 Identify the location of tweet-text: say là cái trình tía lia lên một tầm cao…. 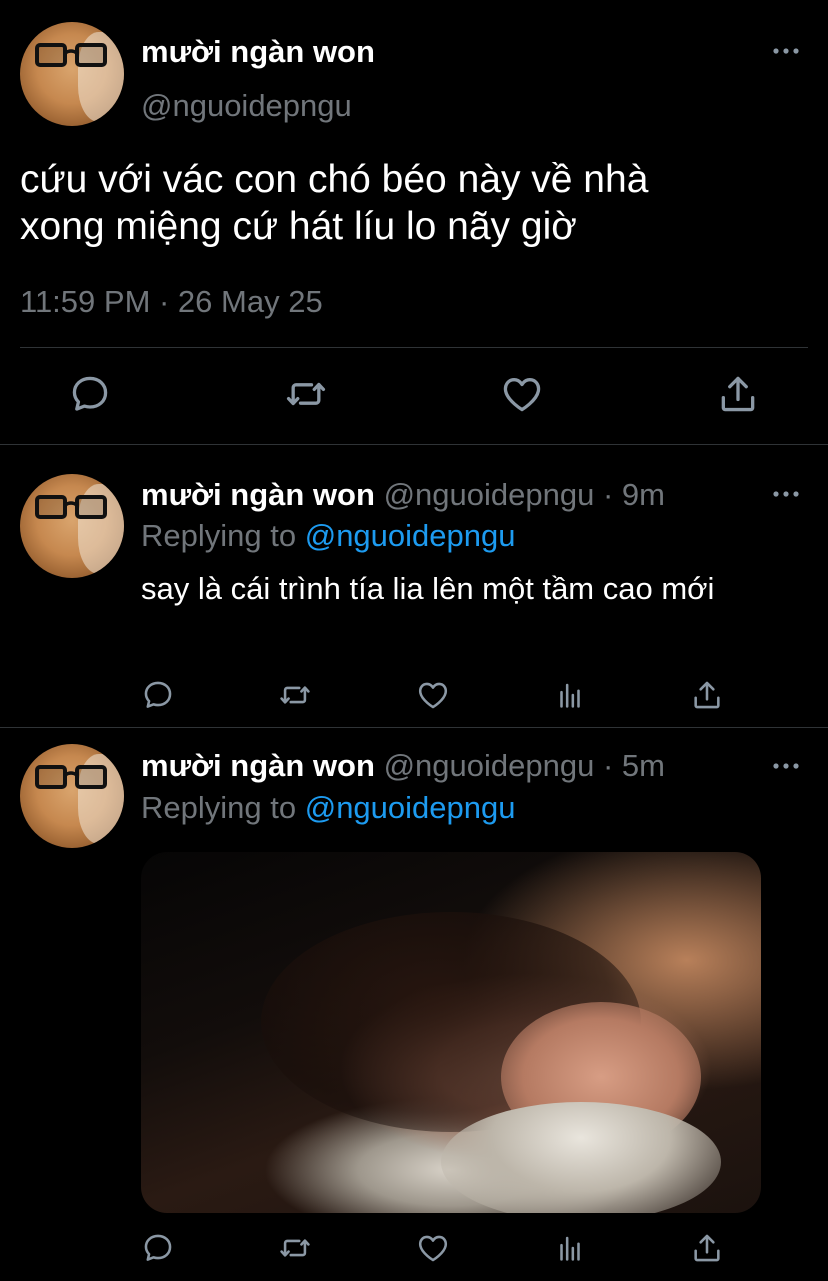
(428, 588).